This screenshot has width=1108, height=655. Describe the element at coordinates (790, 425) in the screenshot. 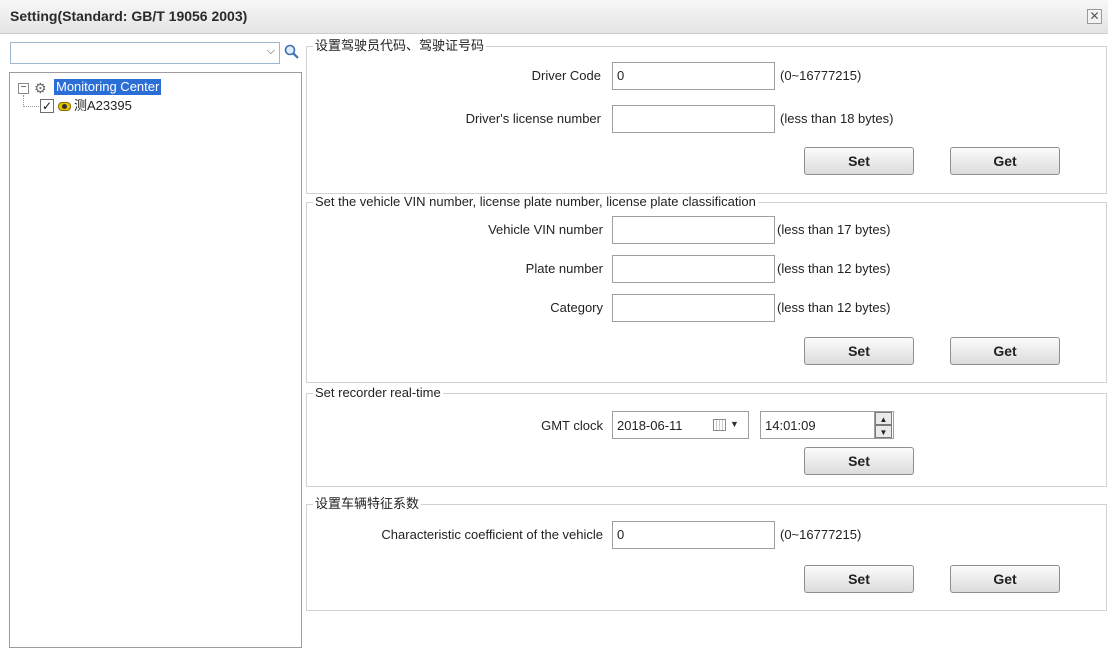

I see `time-value: 14:01:09` at that location.